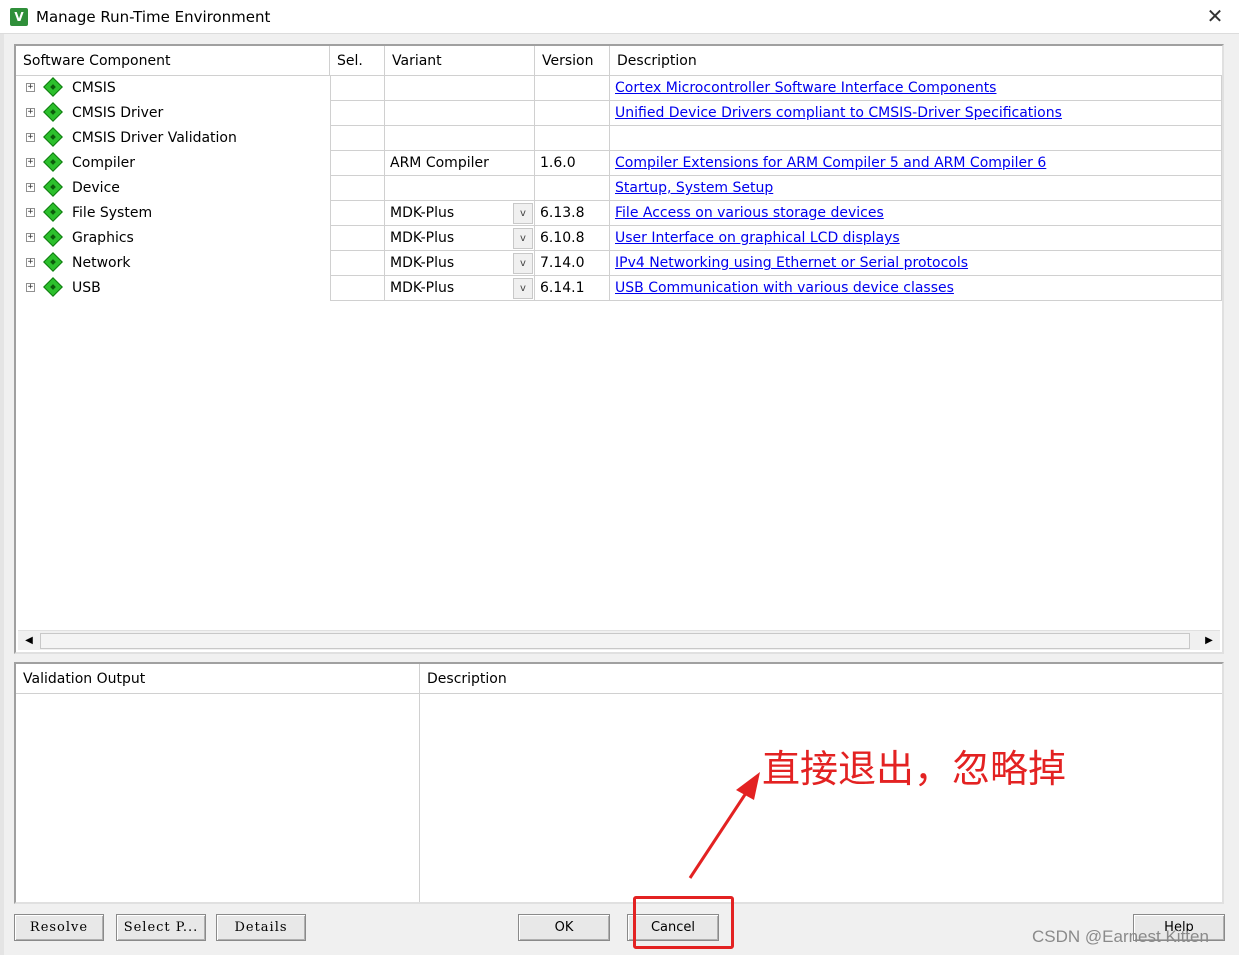  I want to click on scroll-thumb, so click(615, 641).